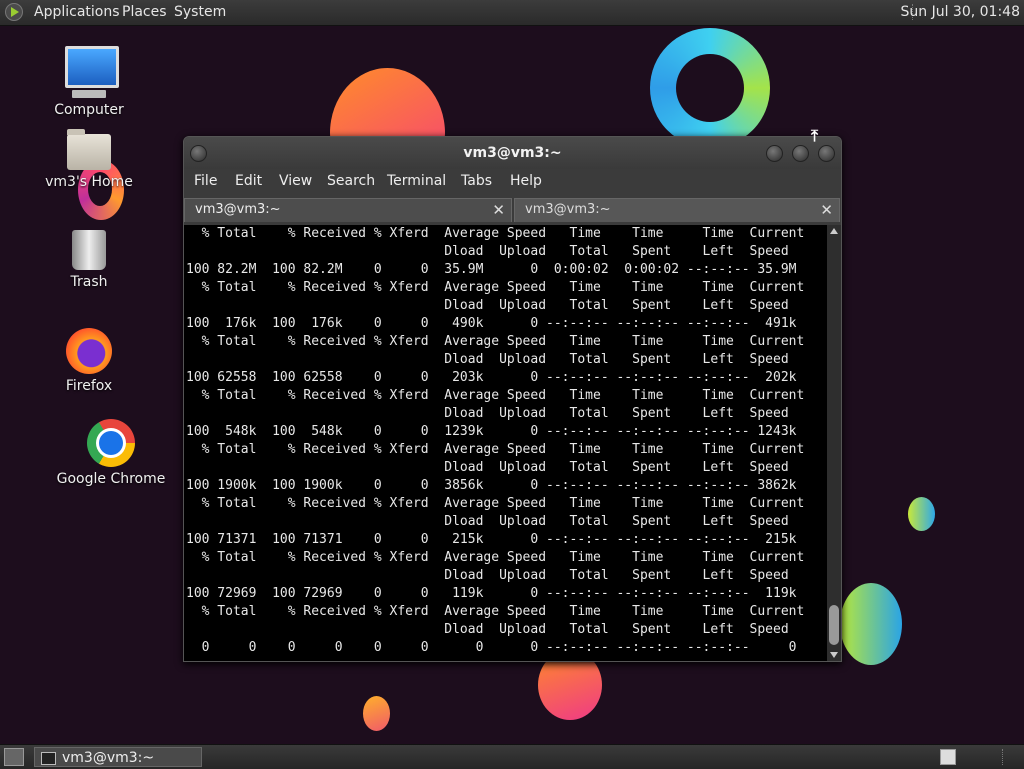 This screenshot has height=769, width=1024. What do you see at coordinates (89, 182) in the screenshot?
I see `desktop-icon-label: vm3's Home` at bounding box center [89, 182].